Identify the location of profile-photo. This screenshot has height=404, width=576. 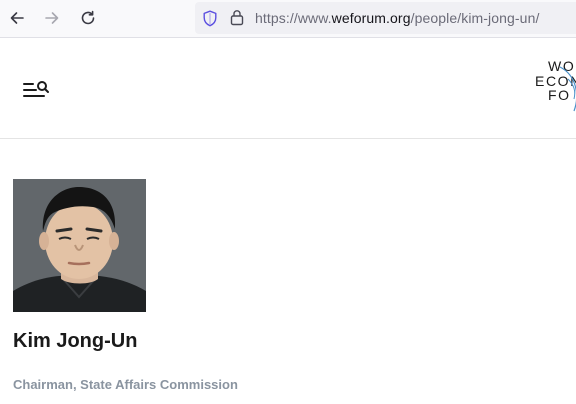
(79, 245).